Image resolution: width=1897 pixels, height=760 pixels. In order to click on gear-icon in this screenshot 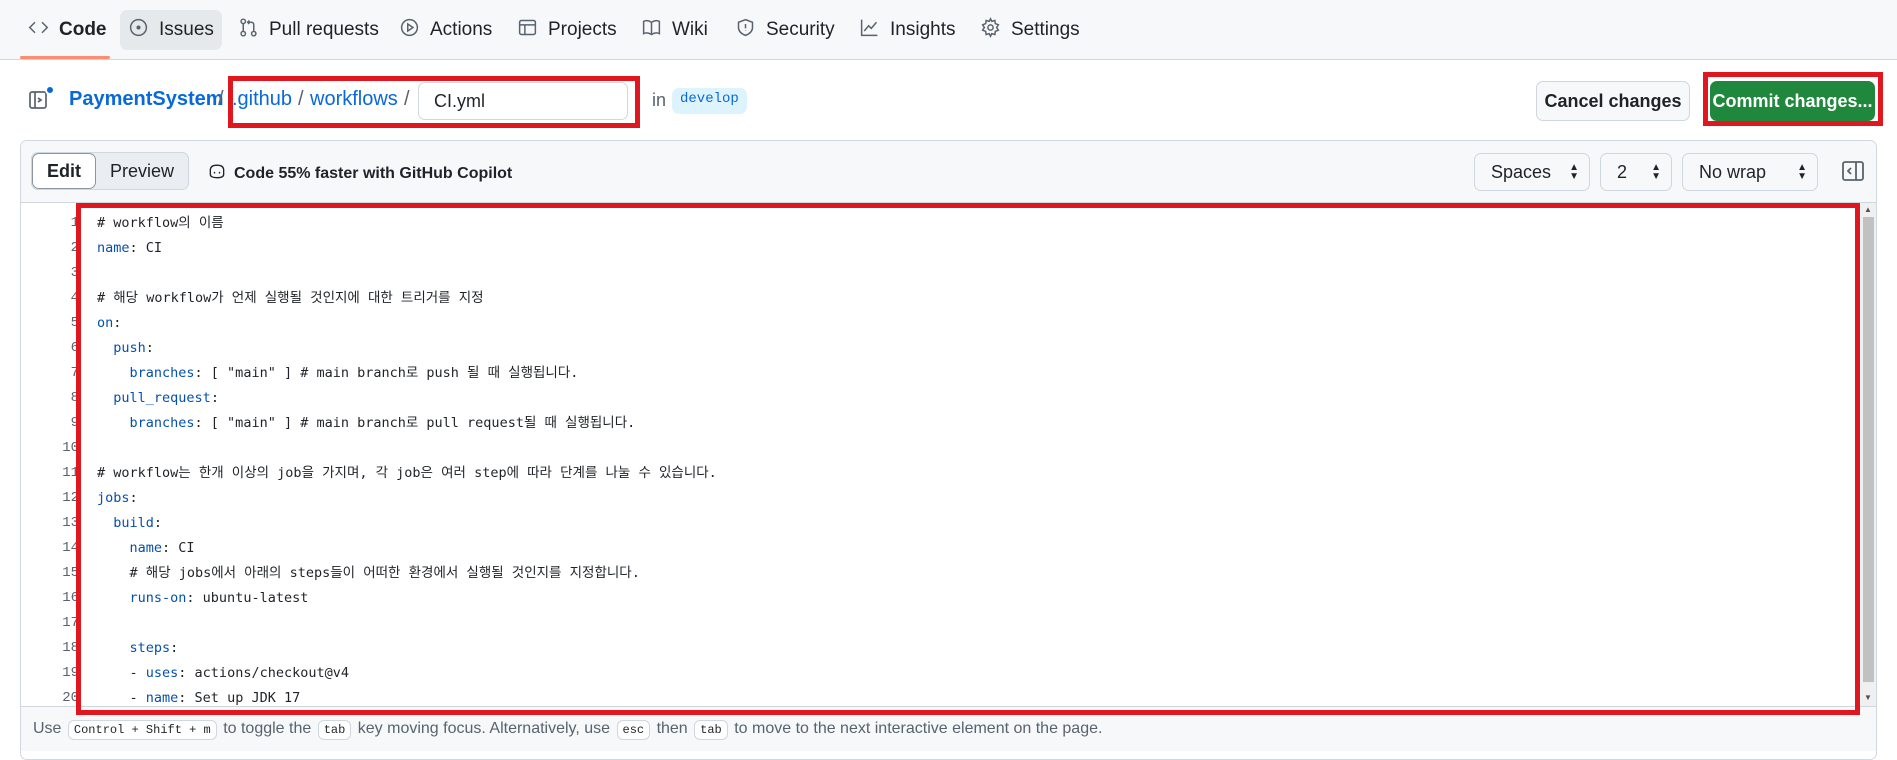, I will do `click(990, 30)`.